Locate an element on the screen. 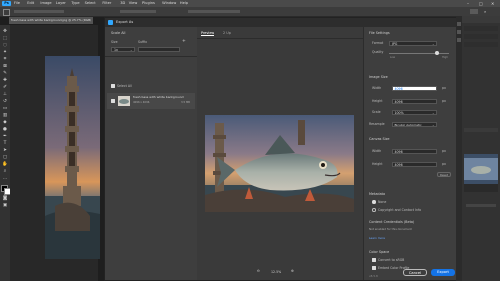 This screenshot has height=281, width=500. menu-item-filter: Filter is located at coordinates (106, 3).